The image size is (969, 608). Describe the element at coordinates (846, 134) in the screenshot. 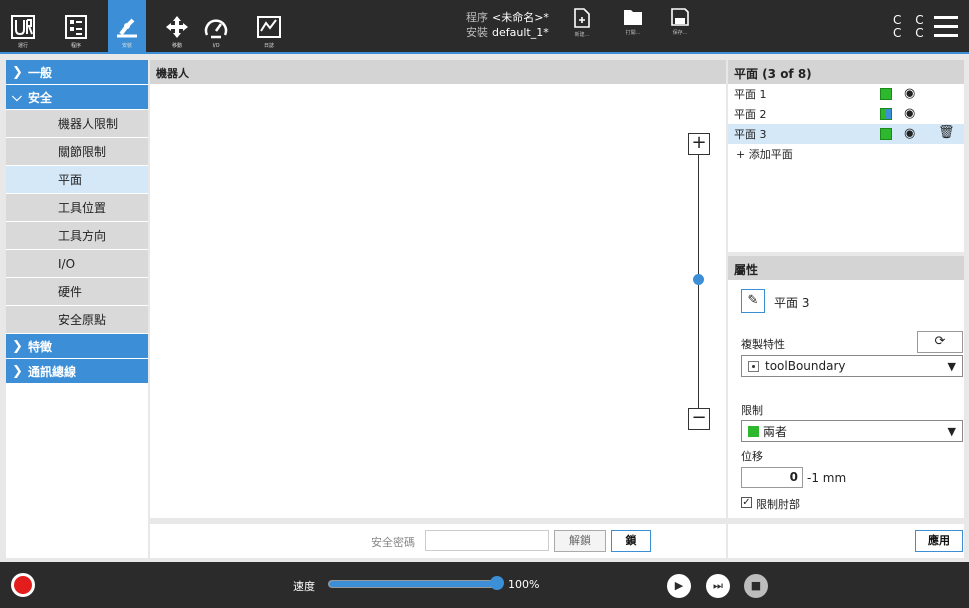

I see `plane-row-3: 平面 3 ◉ 🗑` at that location.